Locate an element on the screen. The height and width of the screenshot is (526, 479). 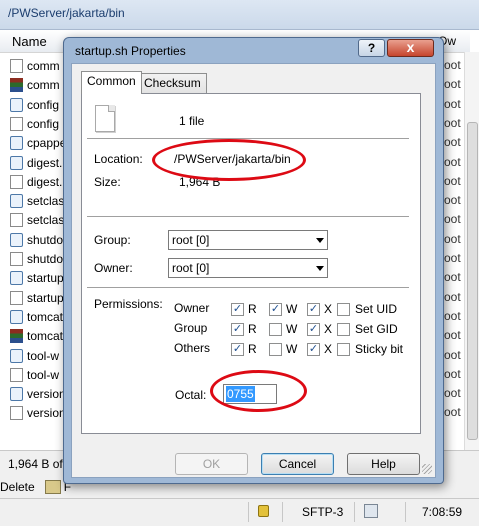
file-list-scrollbar is located at coordinates (471, 251).